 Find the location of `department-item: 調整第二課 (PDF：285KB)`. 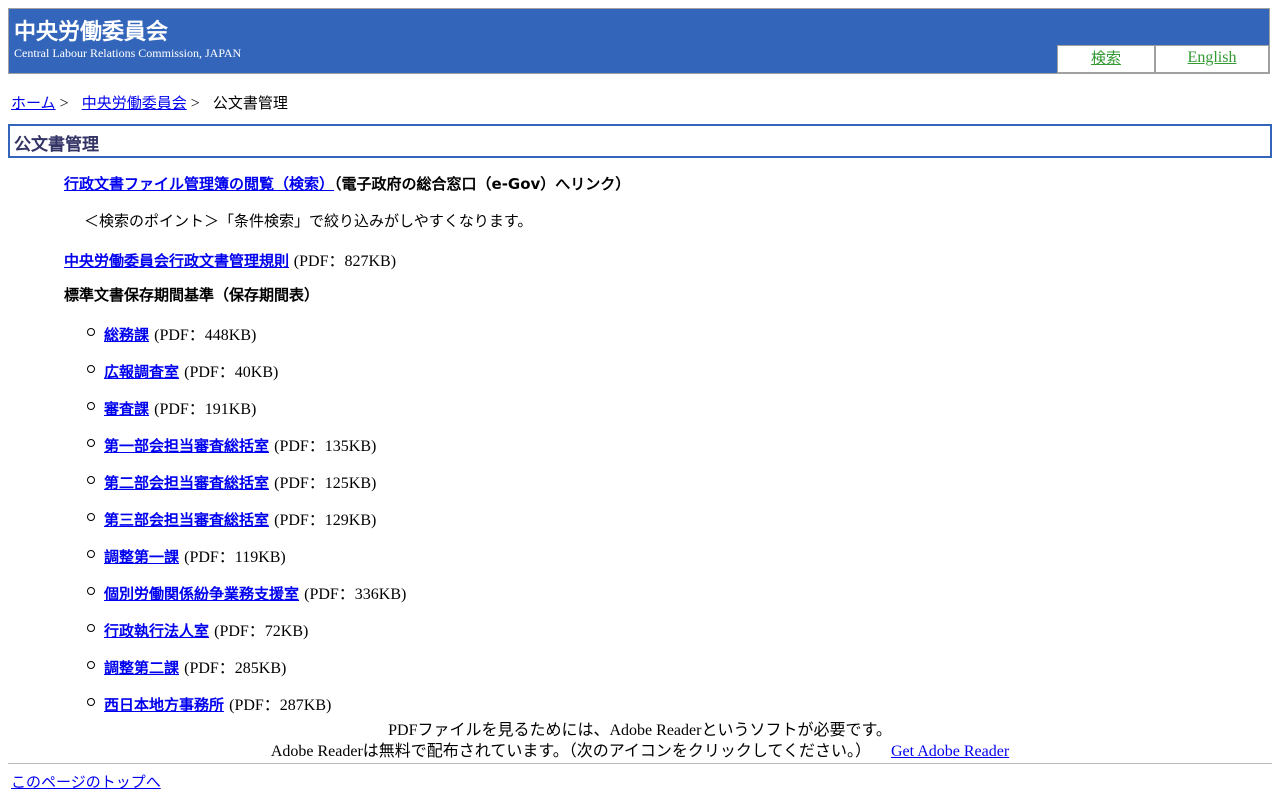

department-item: 調整第二課 (PDF：285KB) is located at coordinates (187, 665).